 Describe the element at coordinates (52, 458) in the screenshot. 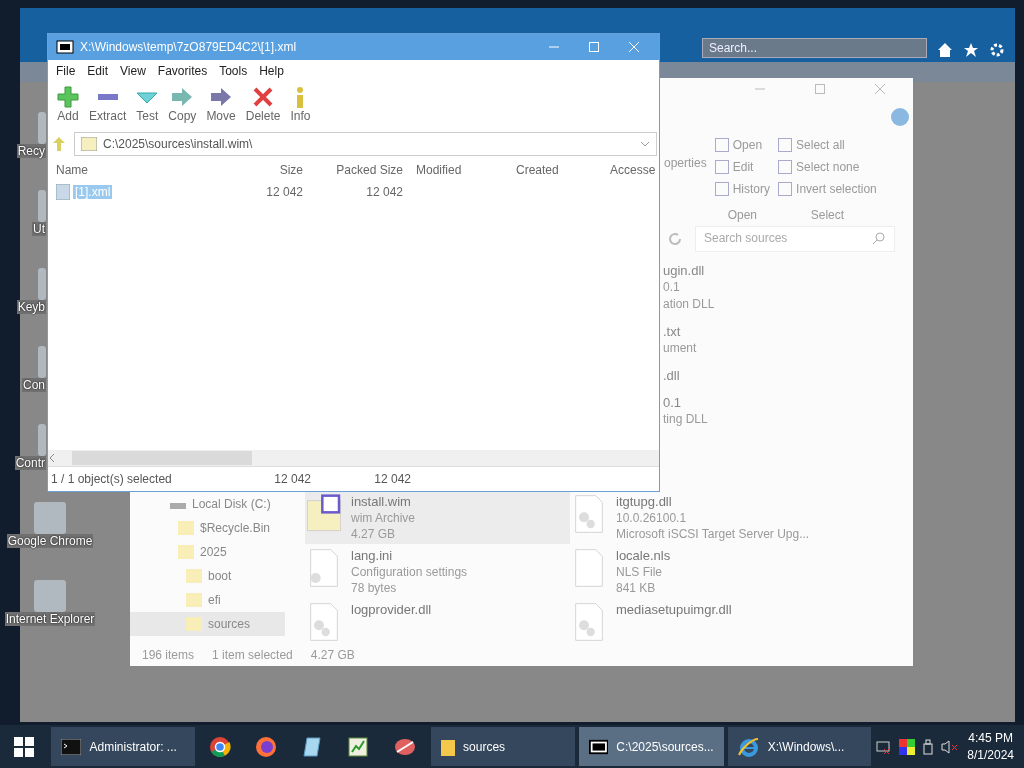

I see `scroll-left-icon` at that location.